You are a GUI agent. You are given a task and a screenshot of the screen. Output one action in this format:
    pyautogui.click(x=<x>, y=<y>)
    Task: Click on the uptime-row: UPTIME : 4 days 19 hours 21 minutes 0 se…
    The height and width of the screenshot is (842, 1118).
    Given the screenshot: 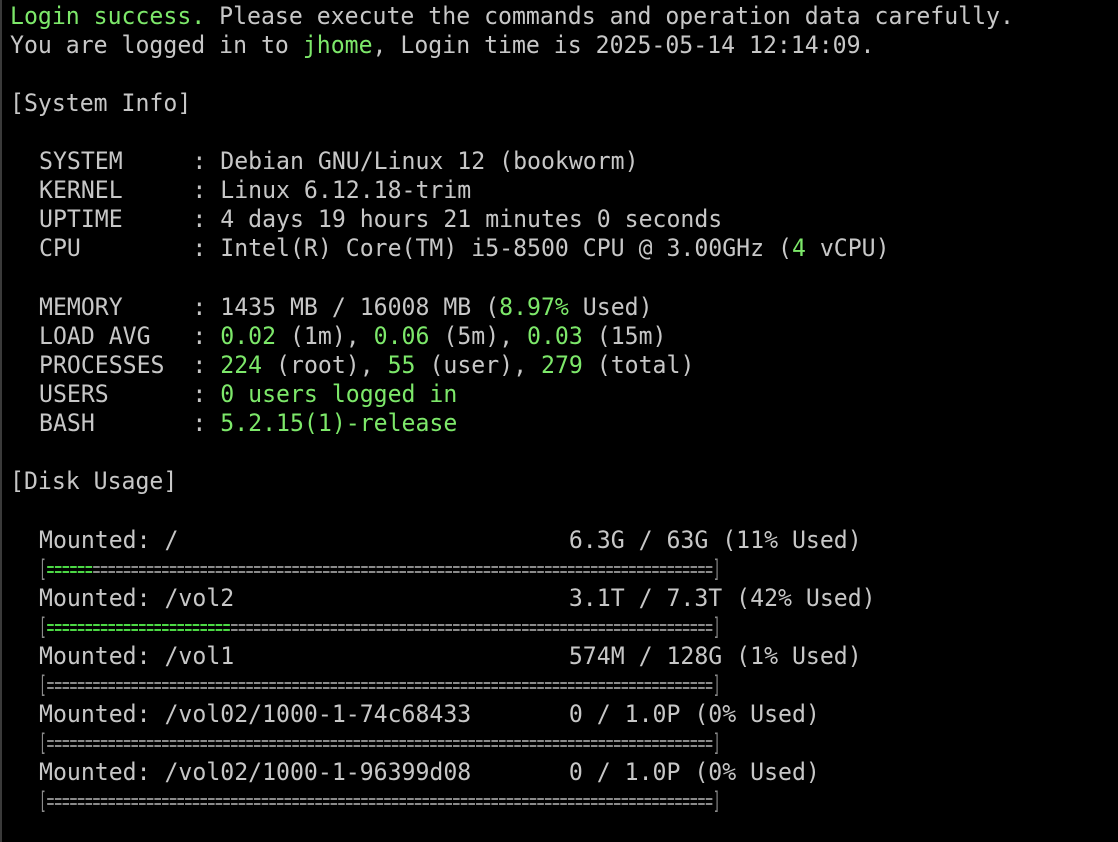 What is the action you would take?
    pyautogui.click(x=380, y=219)
    